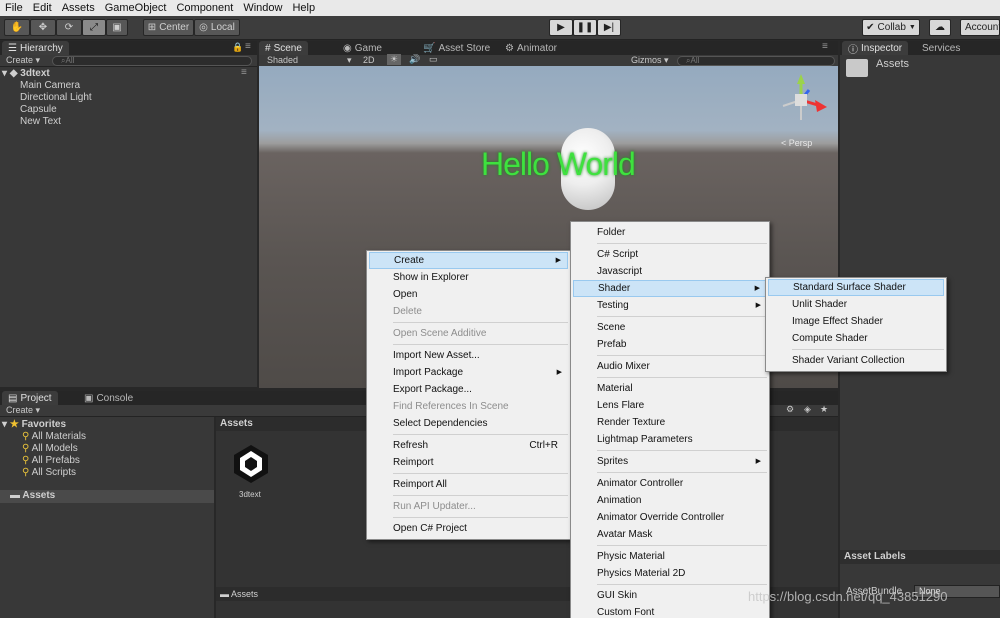 The height and width of the screenshot is (618, 1000). What do you see at coordinates (69, 27) in the screenshot?
I see `rotate-tool-button: ⟳` at bounding box center [69, 27].